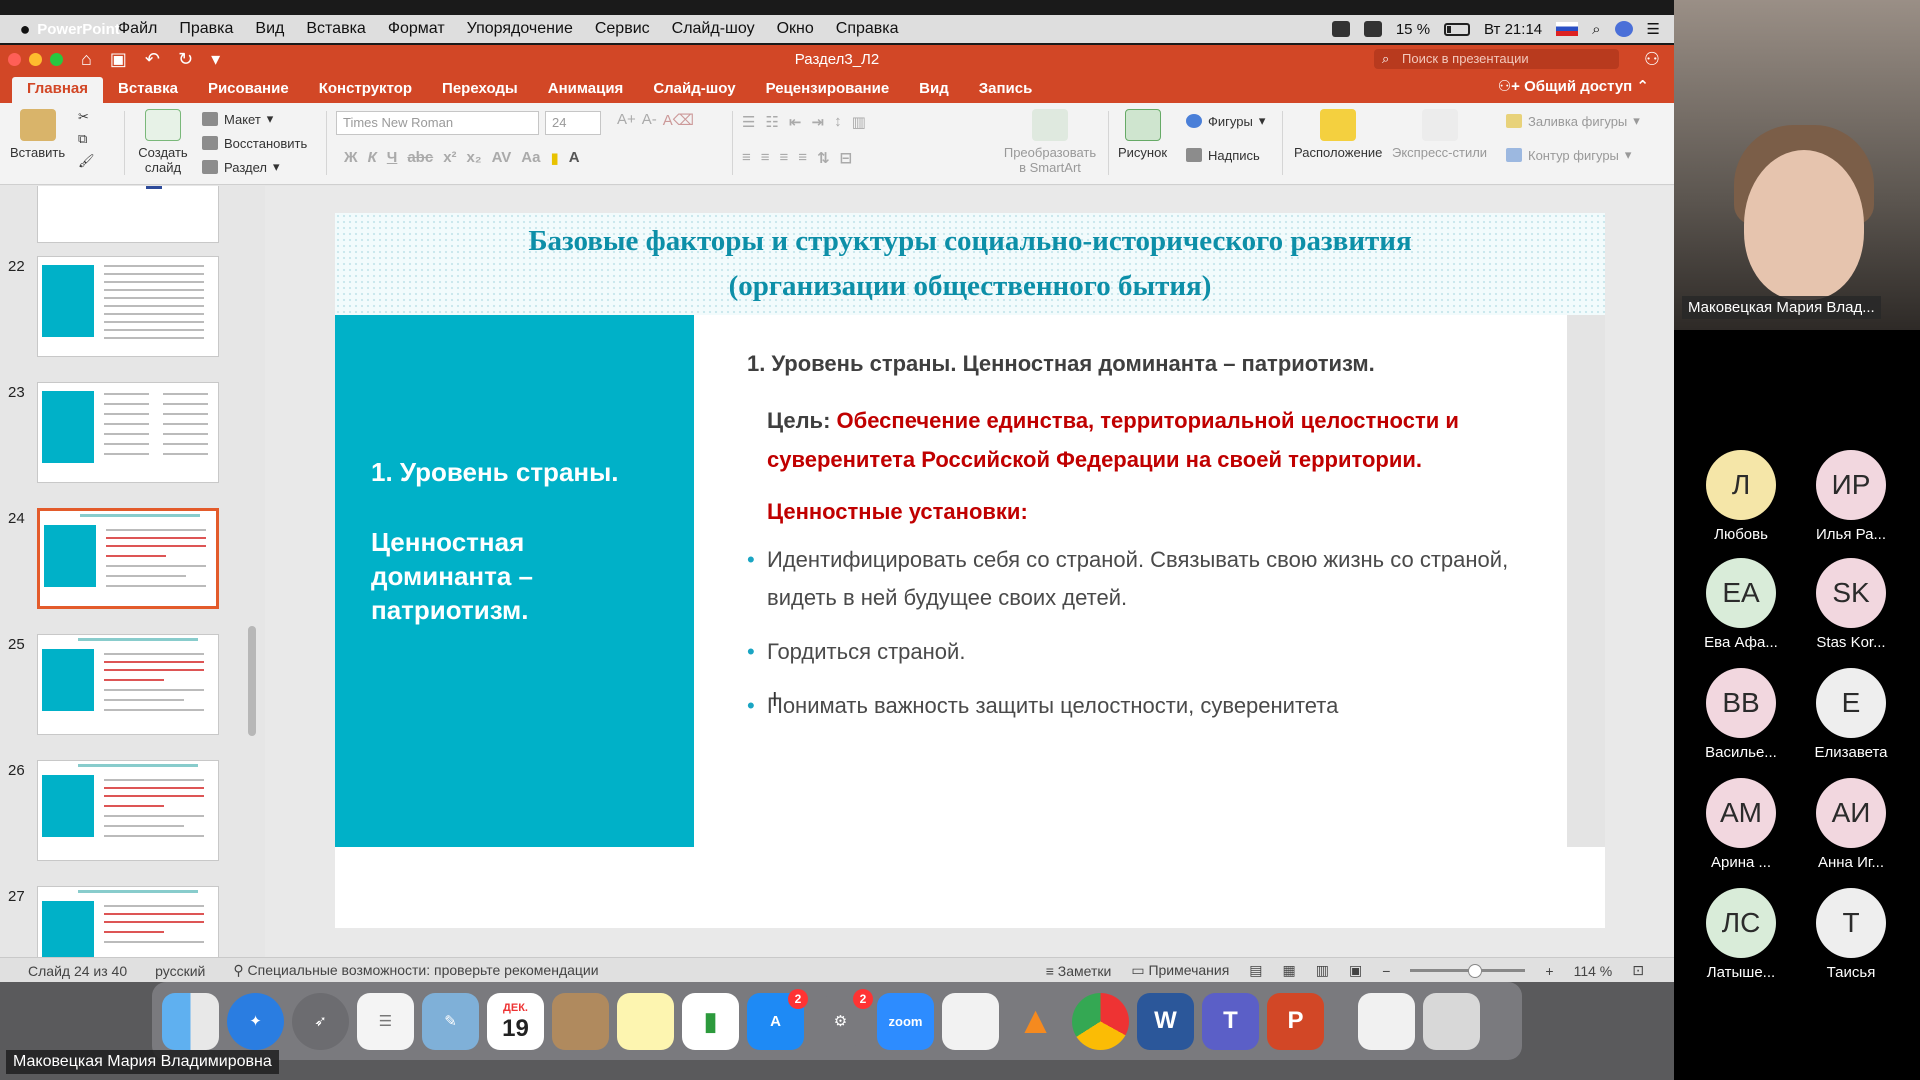 Image resolution: width=1920 pixels, height=1080 pixels. What do you see at coordinates (574, 158) in the screenshot?
I see `font-color-icon: A` at bounding box center [574, 158].